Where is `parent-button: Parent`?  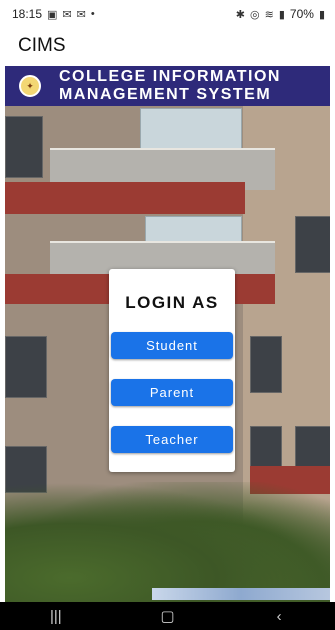
parent-button: Parent is located at coordinates (172, 392).